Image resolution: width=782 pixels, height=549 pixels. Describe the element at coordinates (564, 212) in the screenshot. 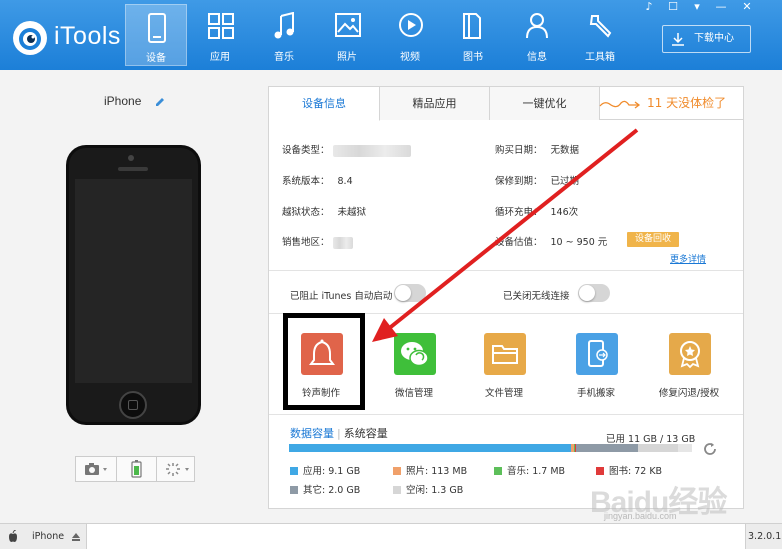

I see `info-value: 146次` at that location.